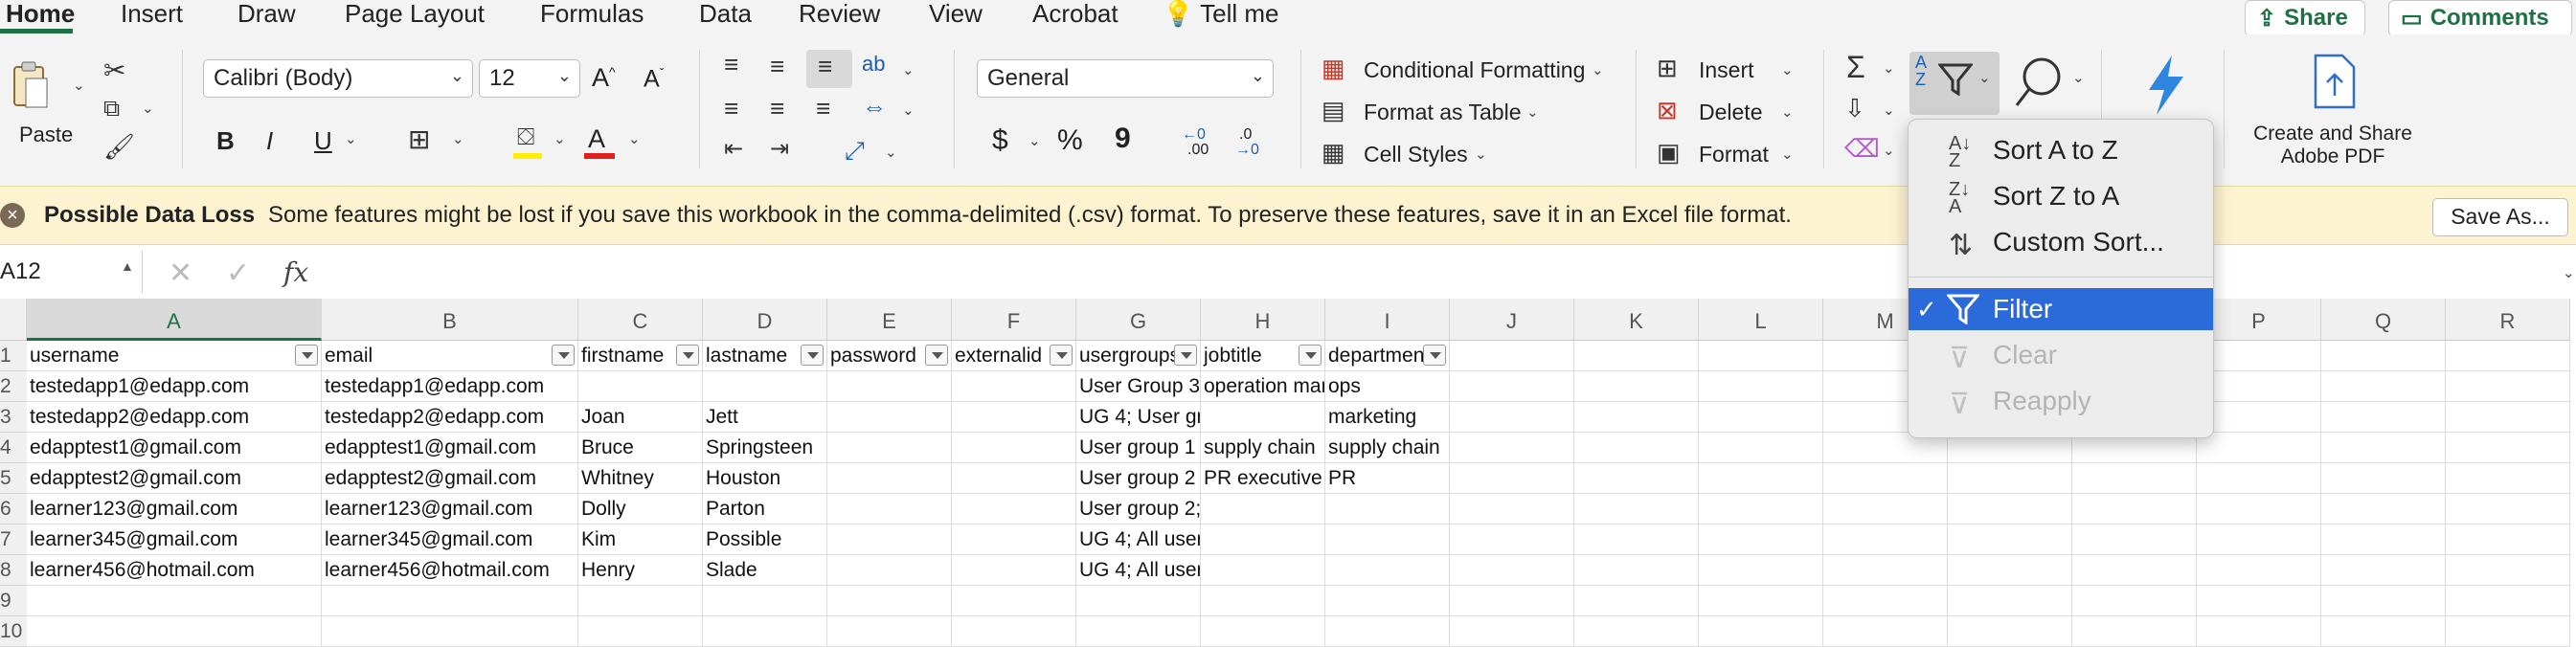  Describe the element at coordinates (640, 539) in the screenshot. I see `table-cell: Kim` at that location.